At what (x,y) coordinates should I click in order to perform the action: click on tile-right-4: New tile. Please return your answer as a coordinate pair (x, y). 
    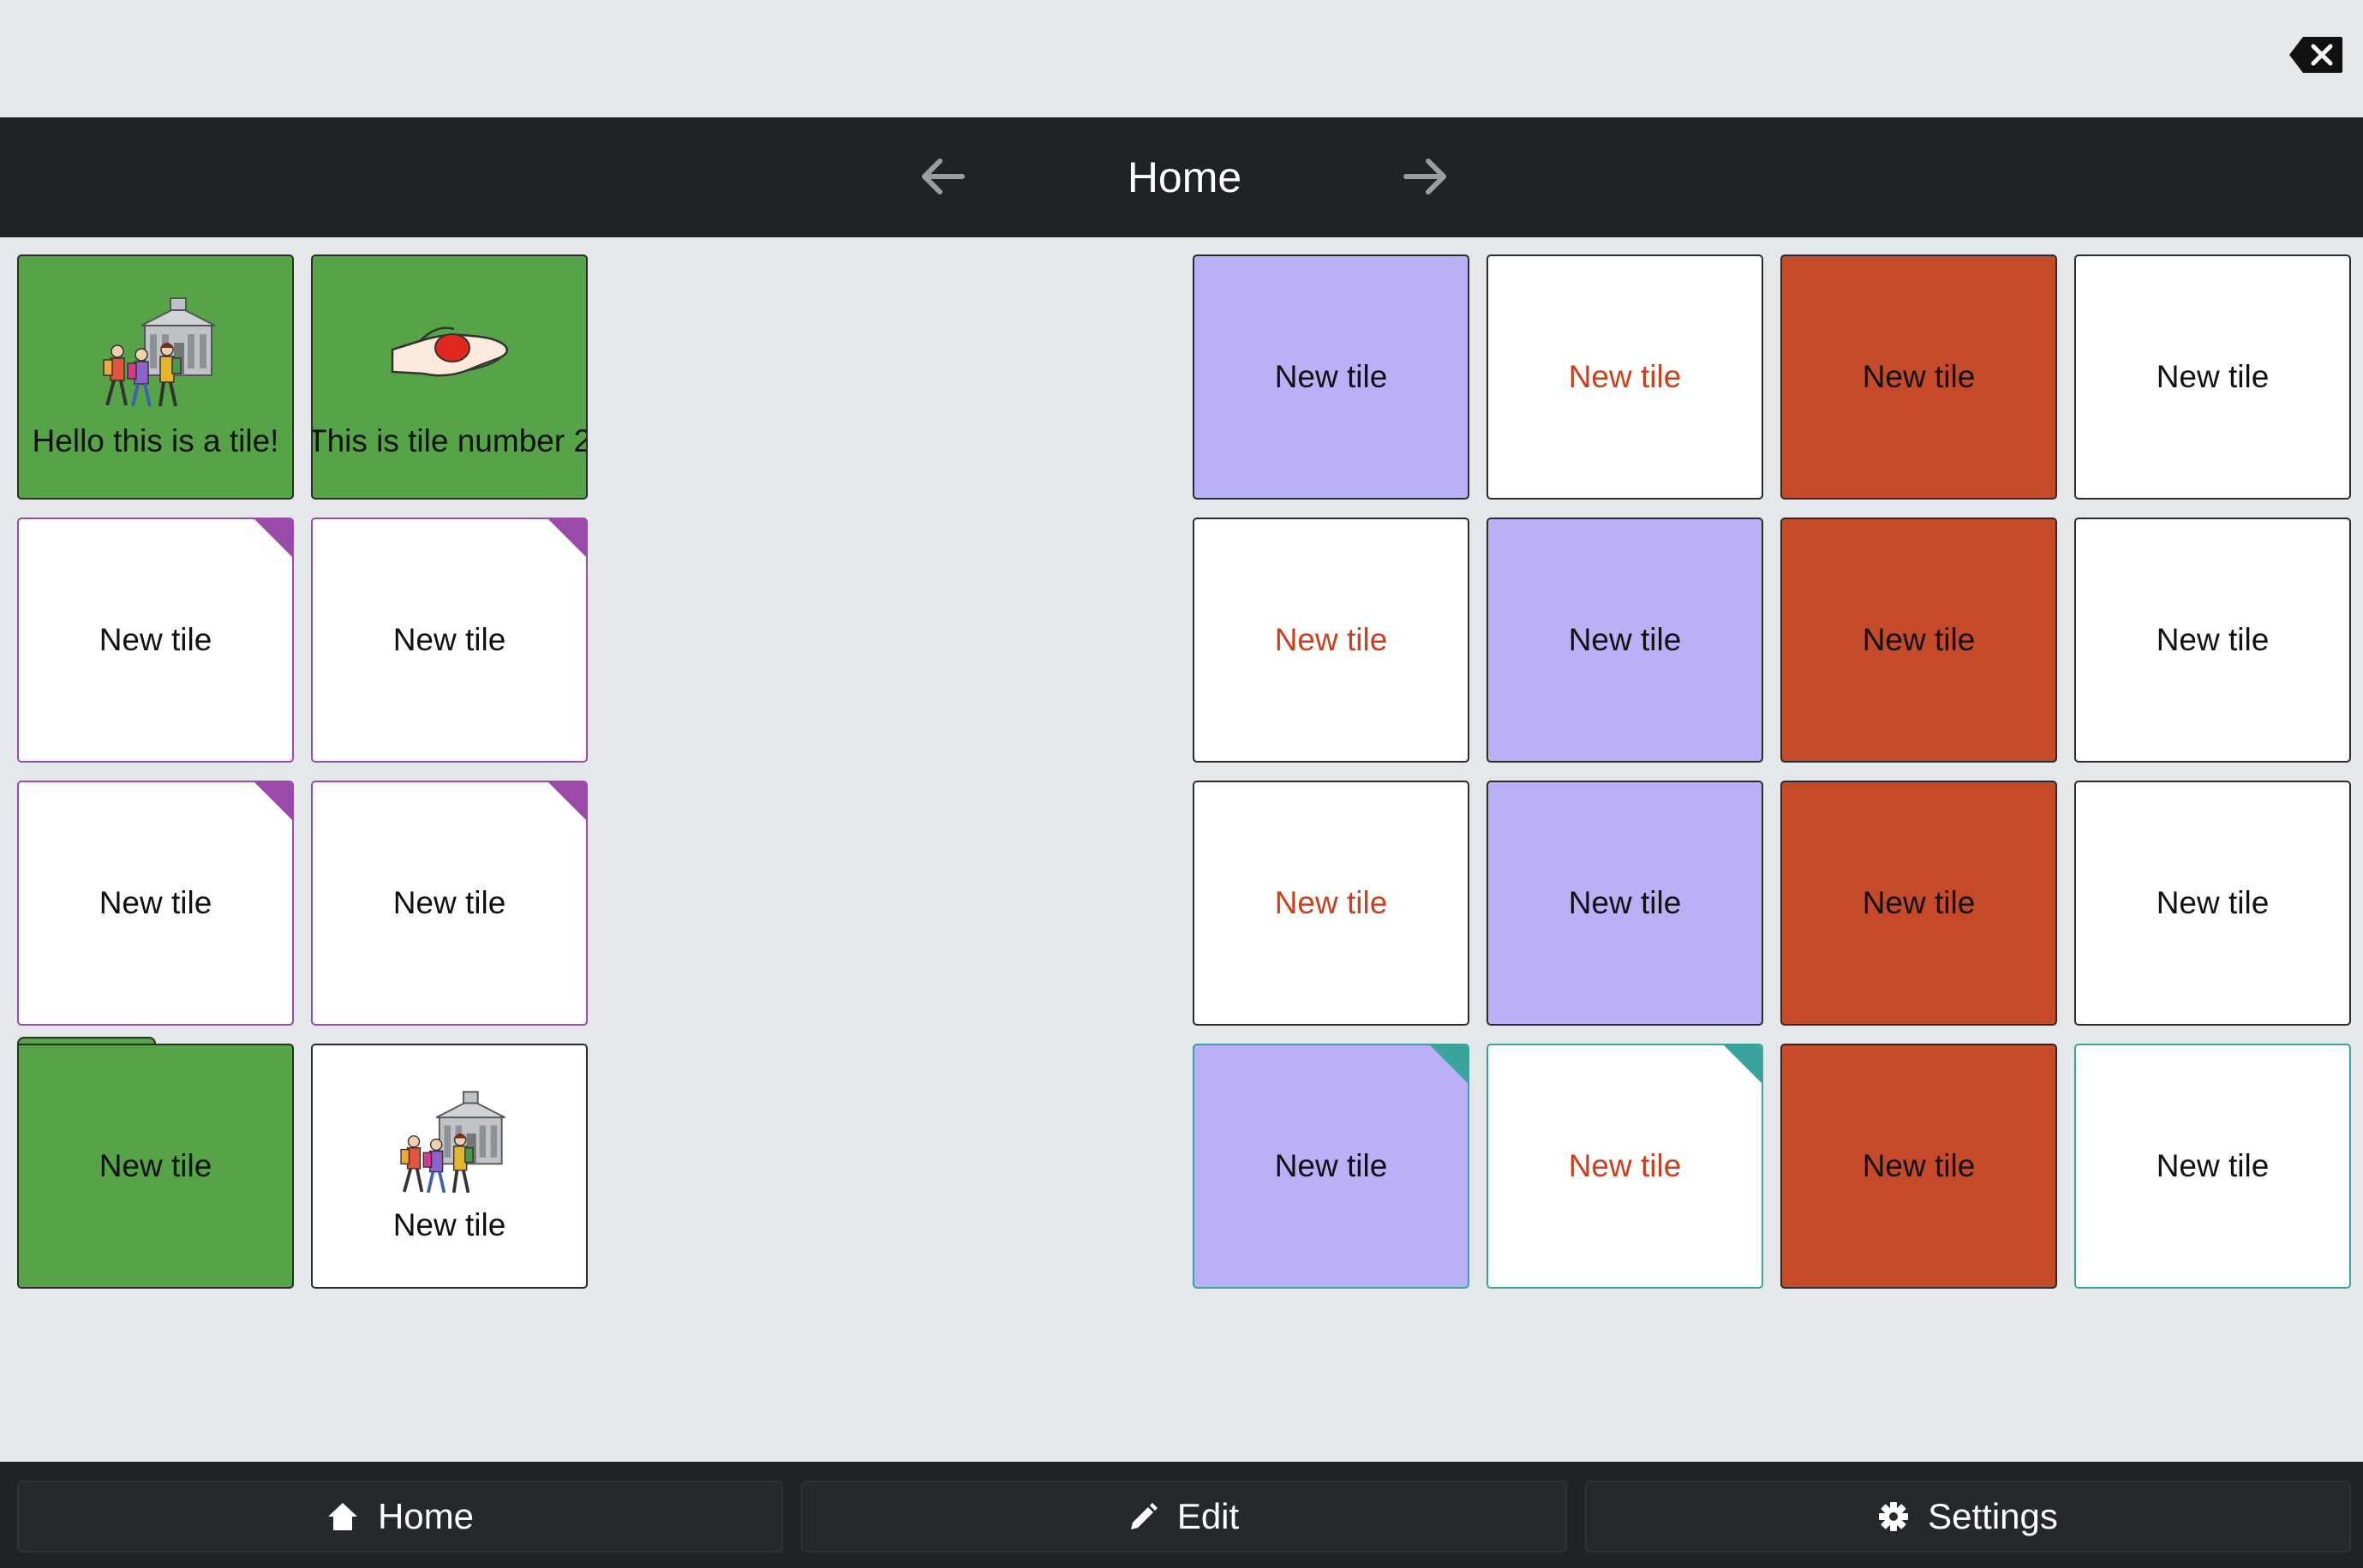
    Looking at the image, I should click on (2212, 377).